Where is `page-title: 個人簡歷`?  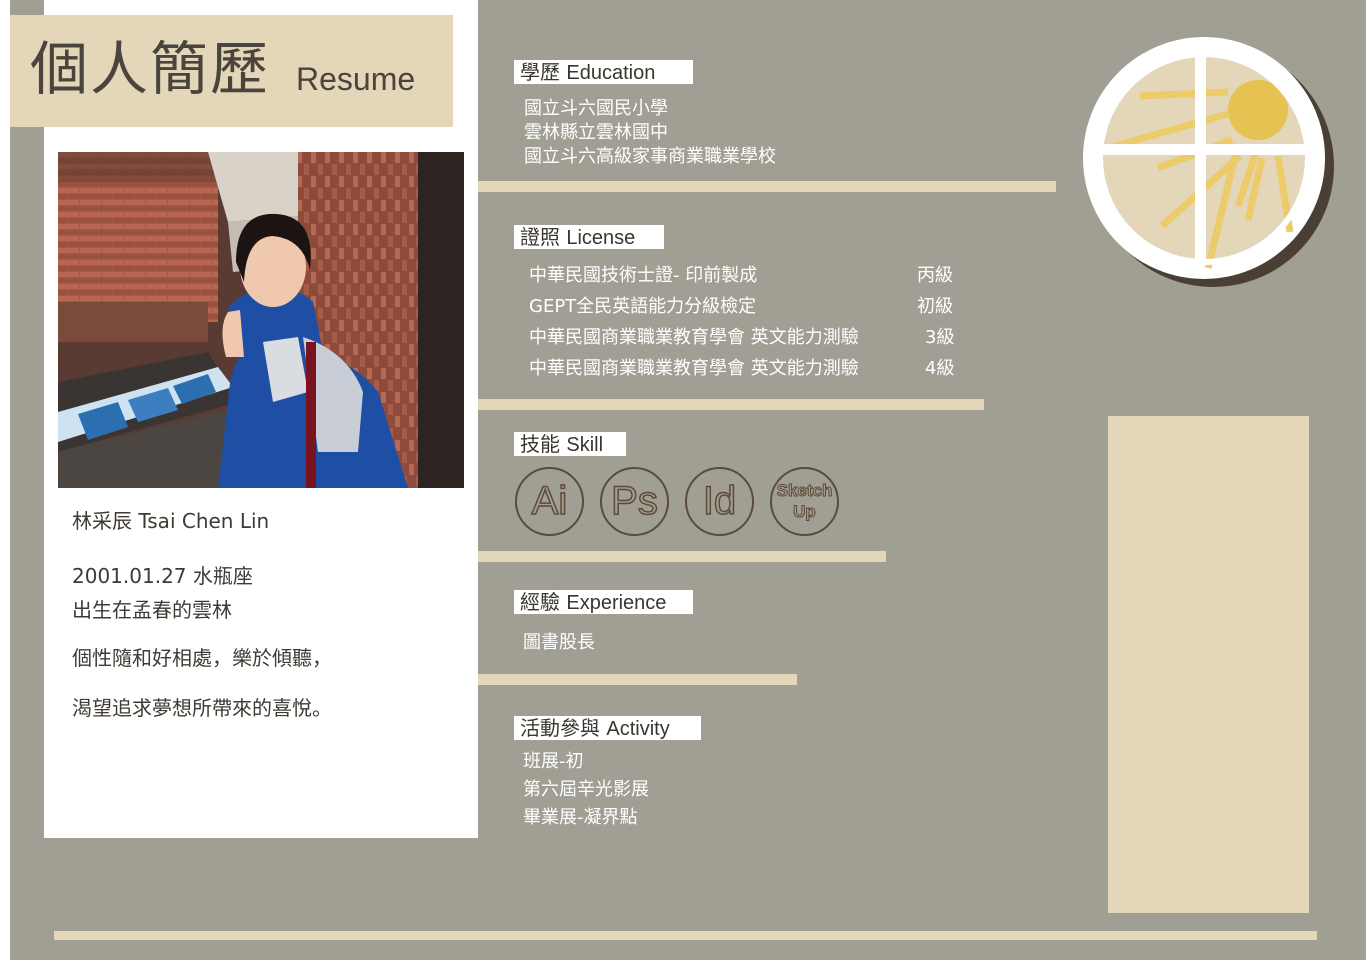
page-title: 個人簡歷 is located at coordinates (150, 69).